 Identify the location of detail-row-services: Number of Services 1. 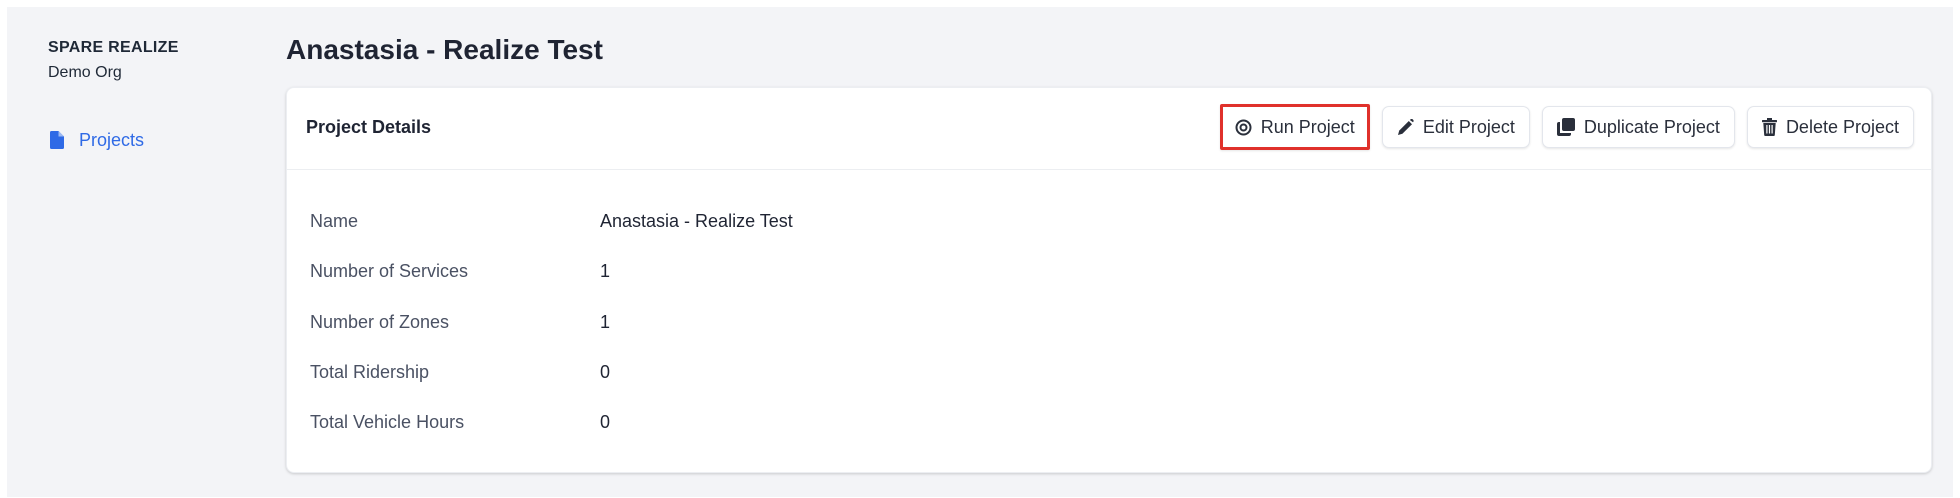
(660, 273).